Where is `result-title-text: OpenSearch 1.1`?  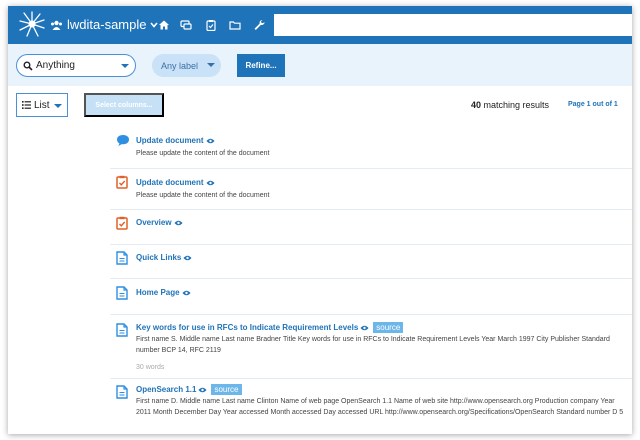 result-title-text: OpenSearch 1.1 is located at coordinates (166, 389).